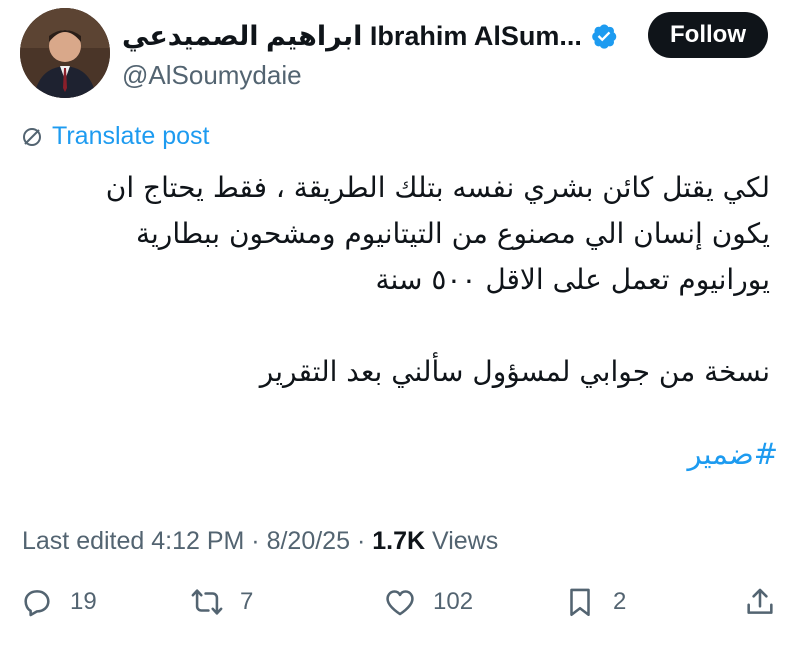 This screenshot has height=669, width=800. I want to click on translate-post-link: Translate post, so click(114, 136).